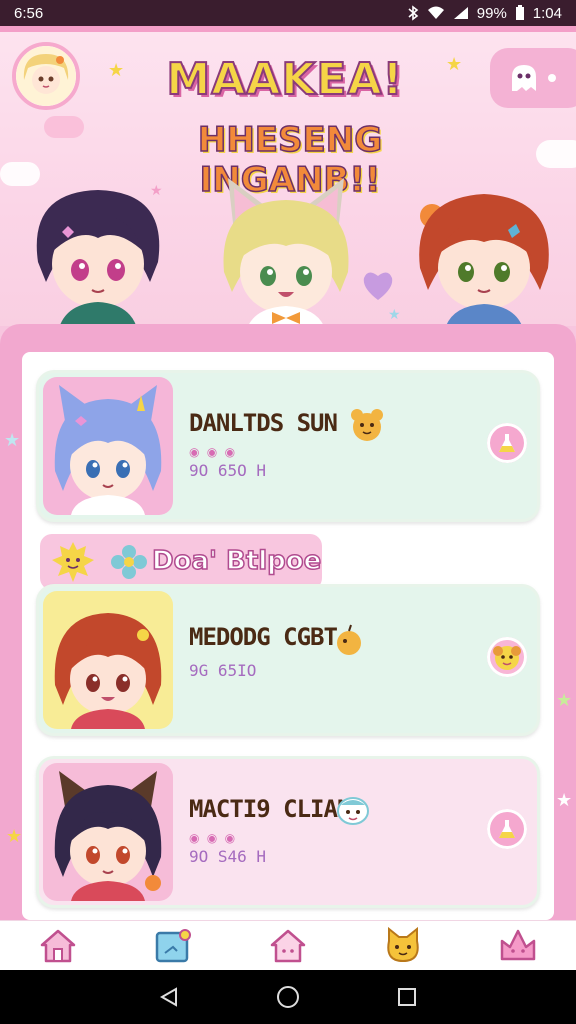 This screenshot has height=1024, width=576. I want to click on home-icon, so click(57, 945).